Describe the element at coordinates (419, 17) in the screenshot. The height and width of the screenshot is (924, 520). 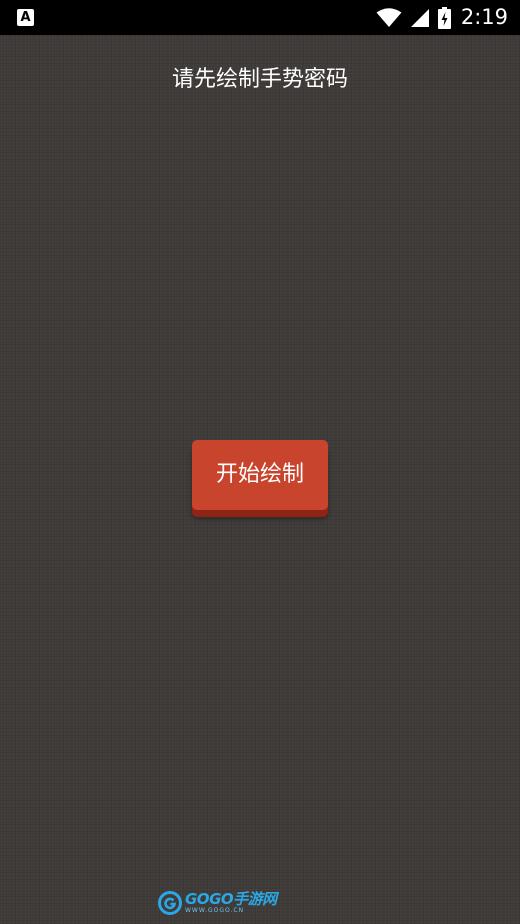
I see `cell-signal-icon` at that location.